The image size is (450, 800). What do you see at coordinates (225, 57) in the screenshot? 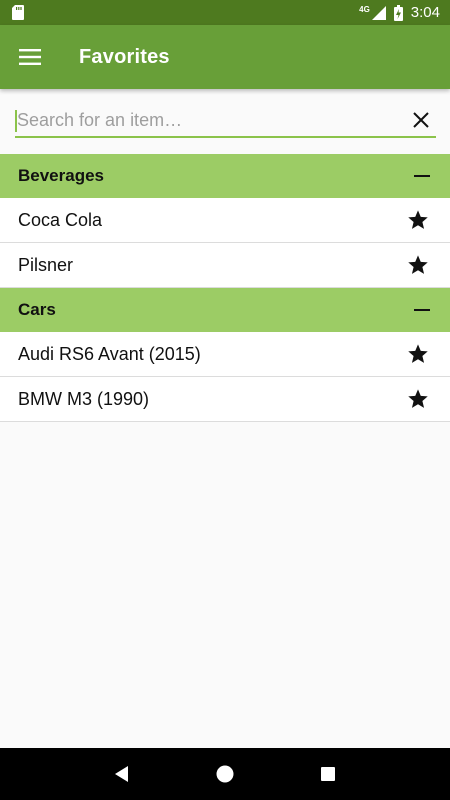
I see `app-bar: Favorites` at bounding box center [225, 57].